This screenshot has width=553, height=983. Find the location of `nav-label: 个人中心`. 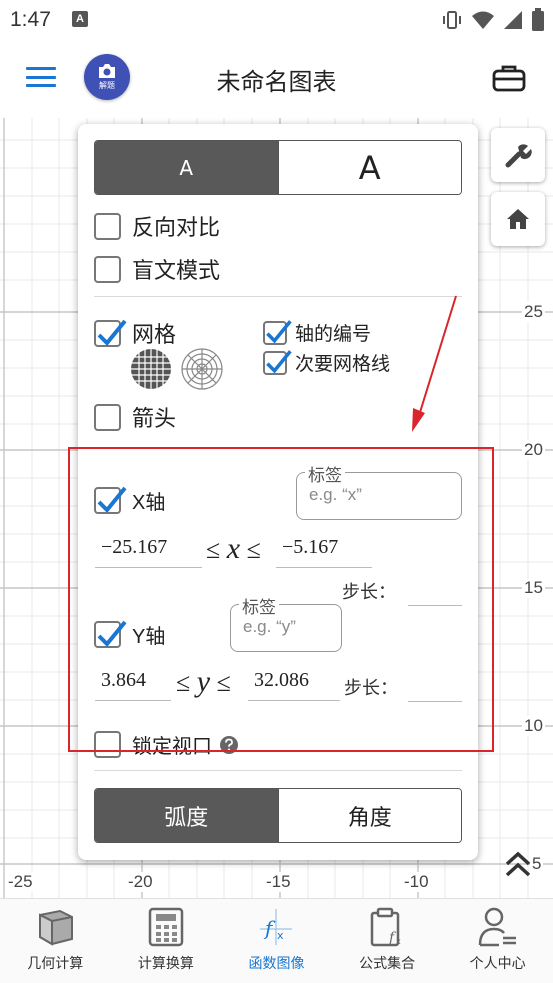

nav-label: 个人中心 is located at coordinates (497, 964).